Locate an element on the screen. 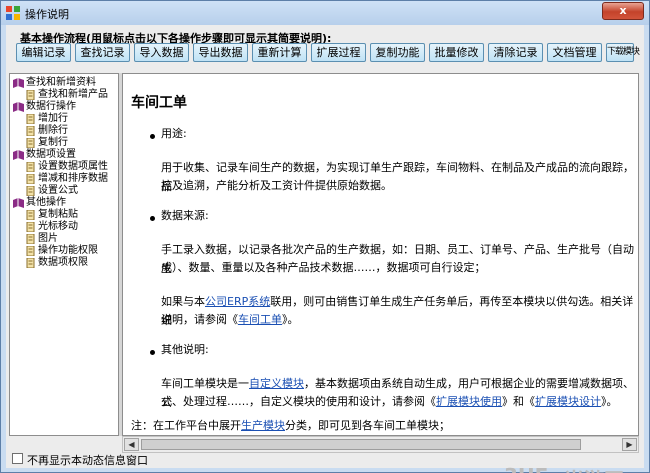 The width and height of the screenshot is (650, 473). tree-item-label: 设置数据项属性 is located at coordinates (73, 166).